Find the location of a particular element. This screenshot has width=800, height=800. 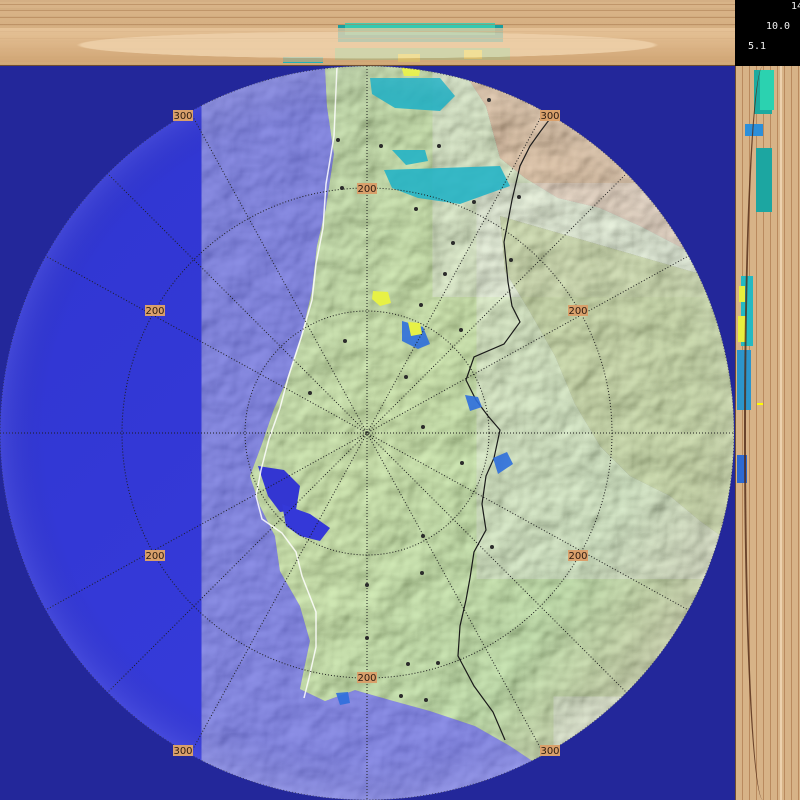

legend-value-2: 10.0 is located at coordinates (778, 26).